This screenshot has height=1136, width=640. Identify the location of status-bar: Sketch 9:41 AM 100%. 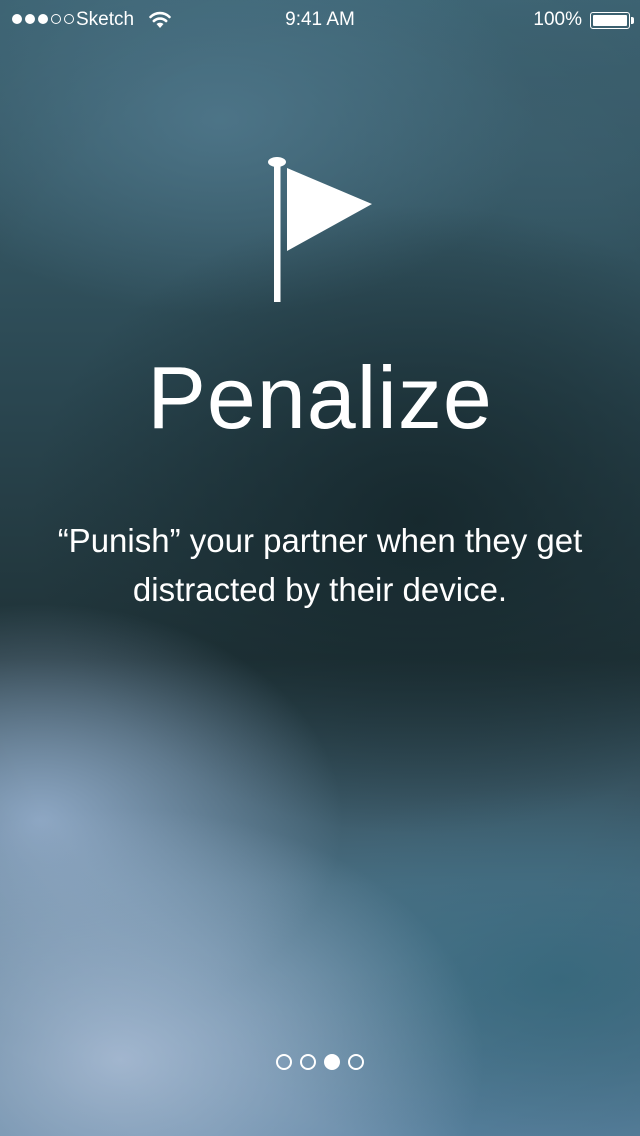
(320, 20).